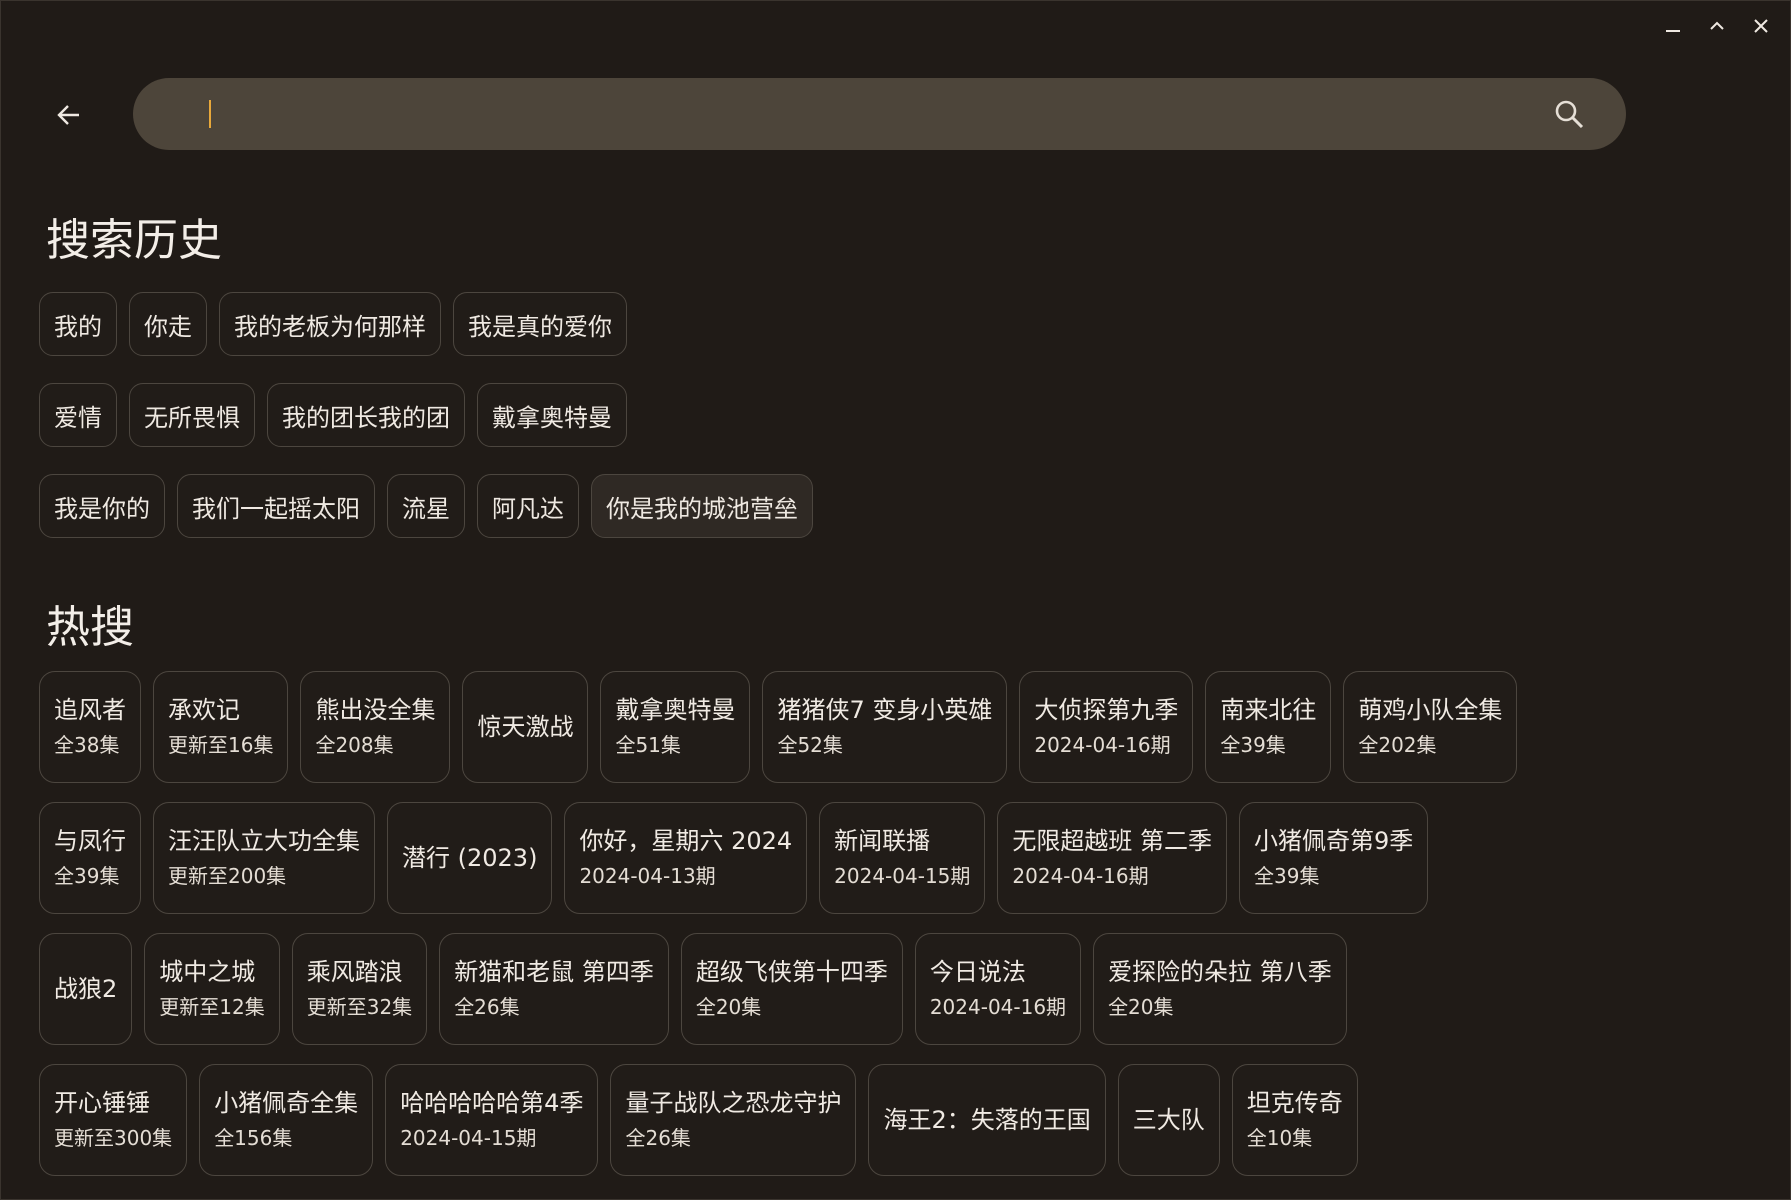 The width and height of the screenshot is (1791, 1200). What do you see at coordinates (1268, 710) in the screenshot?
I see `card-title: 南来北往` at bounding box center [1268, 710].